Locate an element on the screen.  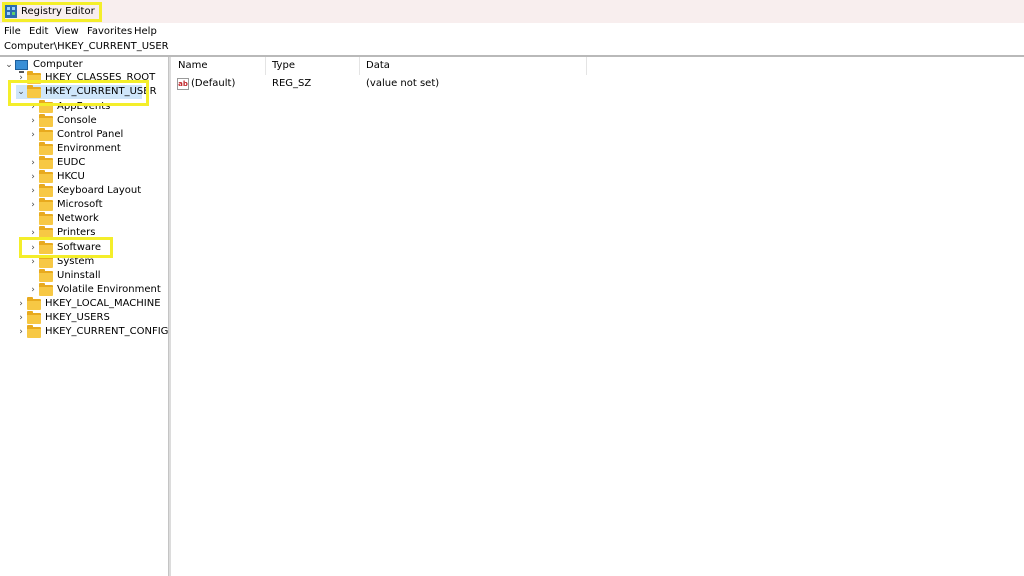
chevron-down-icon: ⌄ is located at coordinates (9, 65).